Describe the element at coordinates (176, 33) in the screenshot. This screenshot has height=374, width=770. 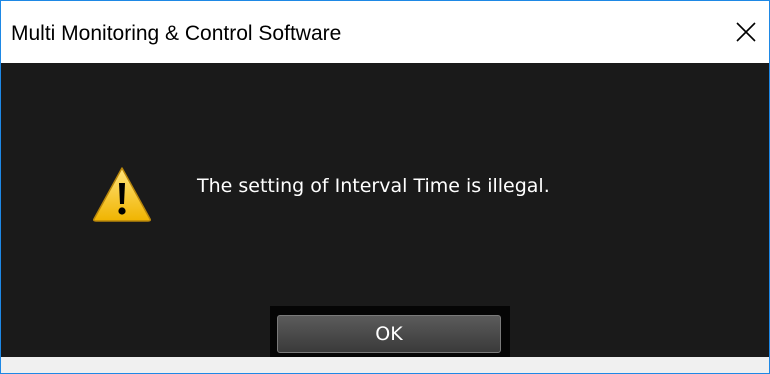
I see `window-title: Multi Monitoring & Control Software` at that location.